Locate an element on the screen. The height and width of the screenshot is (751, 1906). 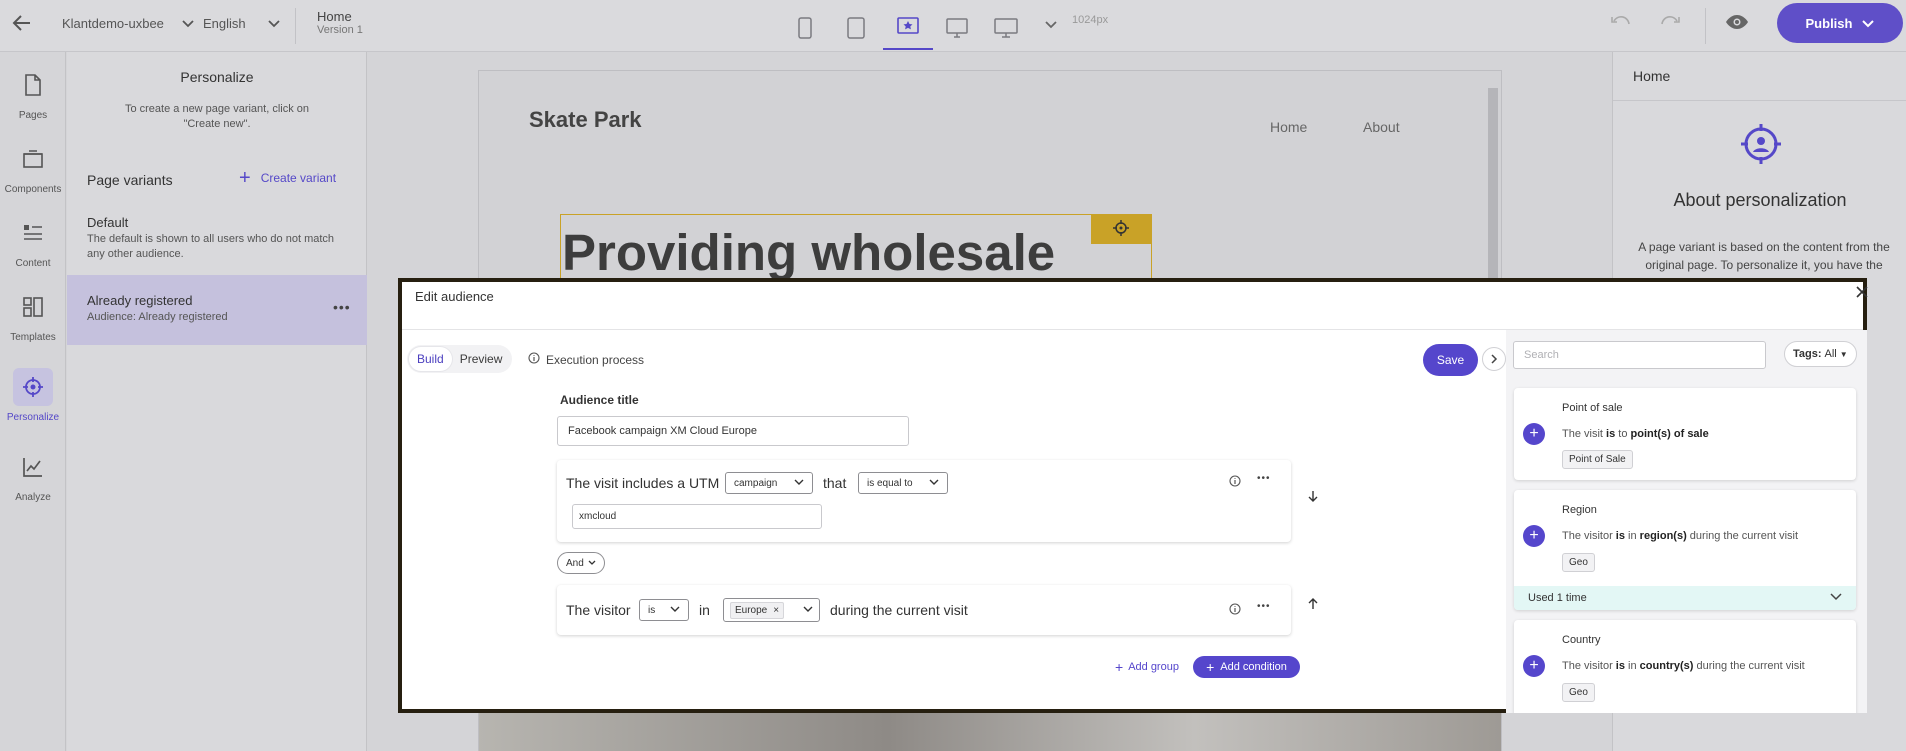
device-custom-button is located at coordinates (908, 29).